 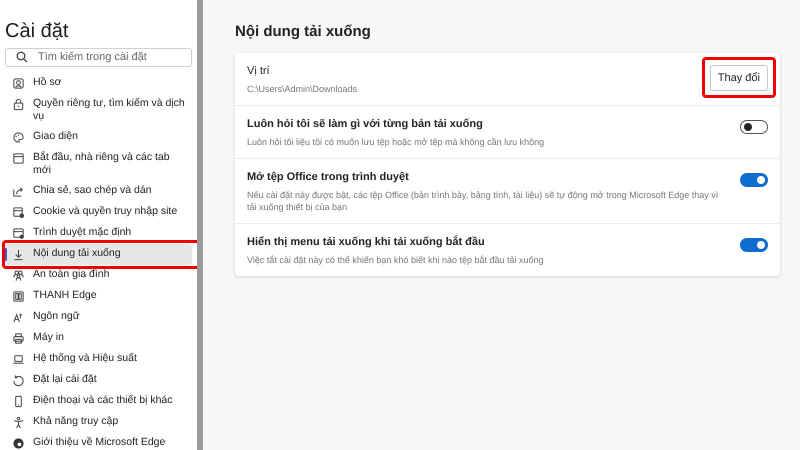 I want to click on nav-item: Máy in, so click(x=98, y=338).